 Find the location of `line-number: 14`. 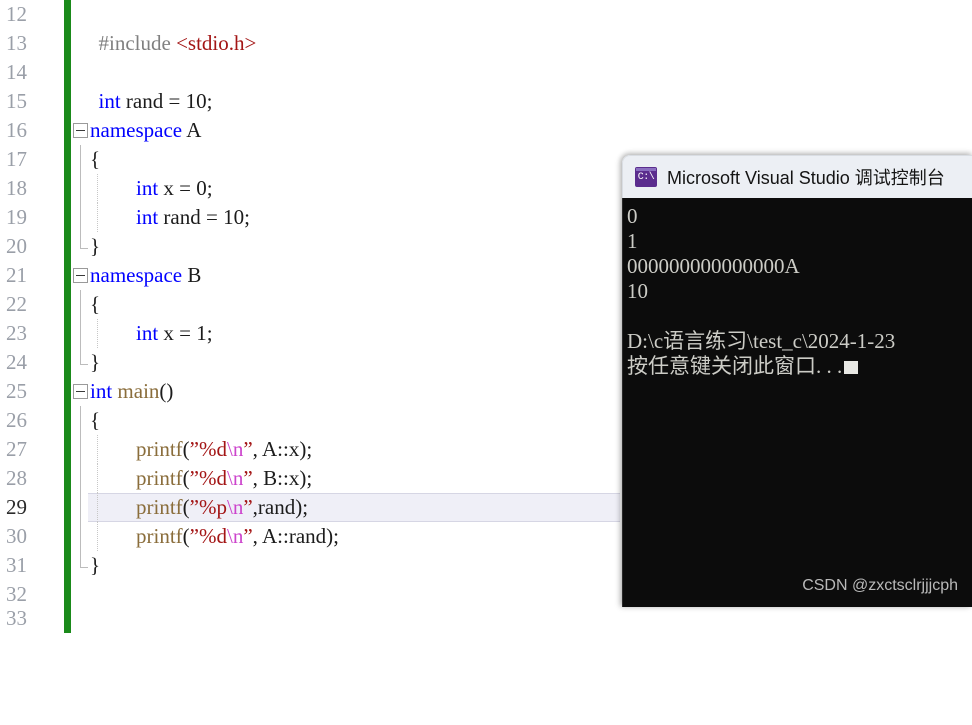

line-number: 14 is located at coordinates (16, 72).